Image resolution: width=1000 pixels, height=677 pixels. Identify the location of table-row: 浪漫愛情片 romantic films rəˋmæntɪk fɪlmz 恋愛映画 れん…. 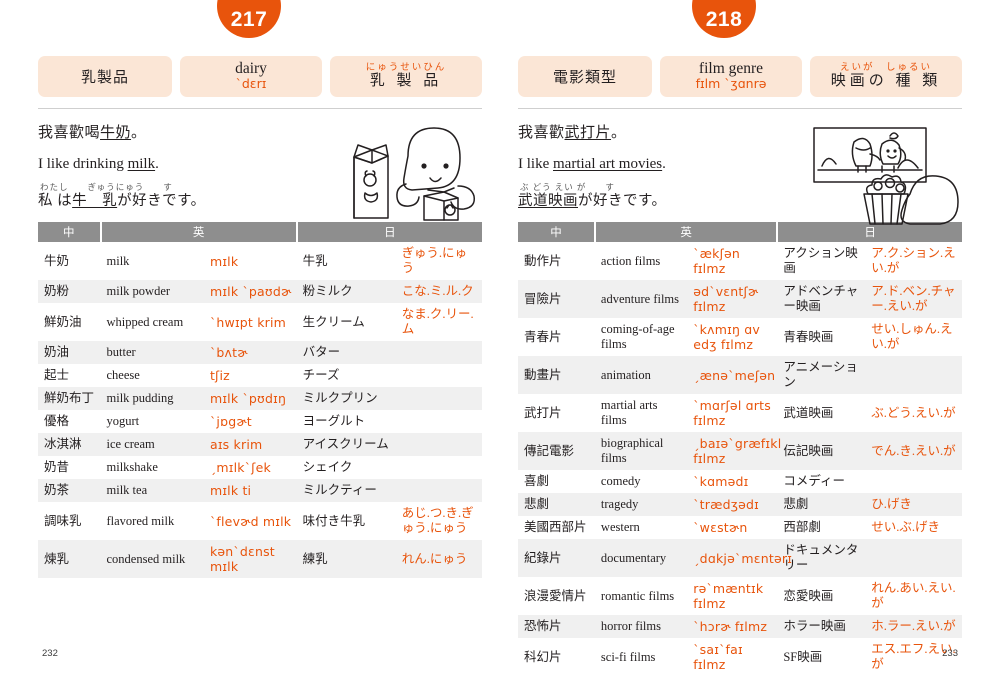
(740, 596).